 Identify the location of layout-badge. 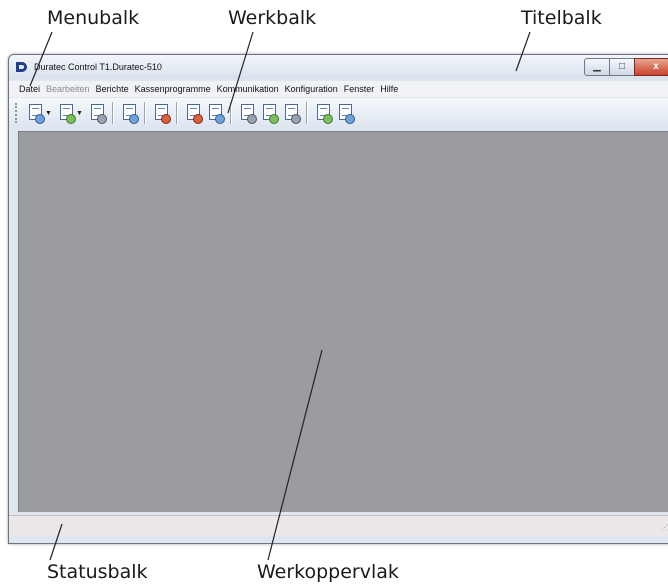
(101, 119).